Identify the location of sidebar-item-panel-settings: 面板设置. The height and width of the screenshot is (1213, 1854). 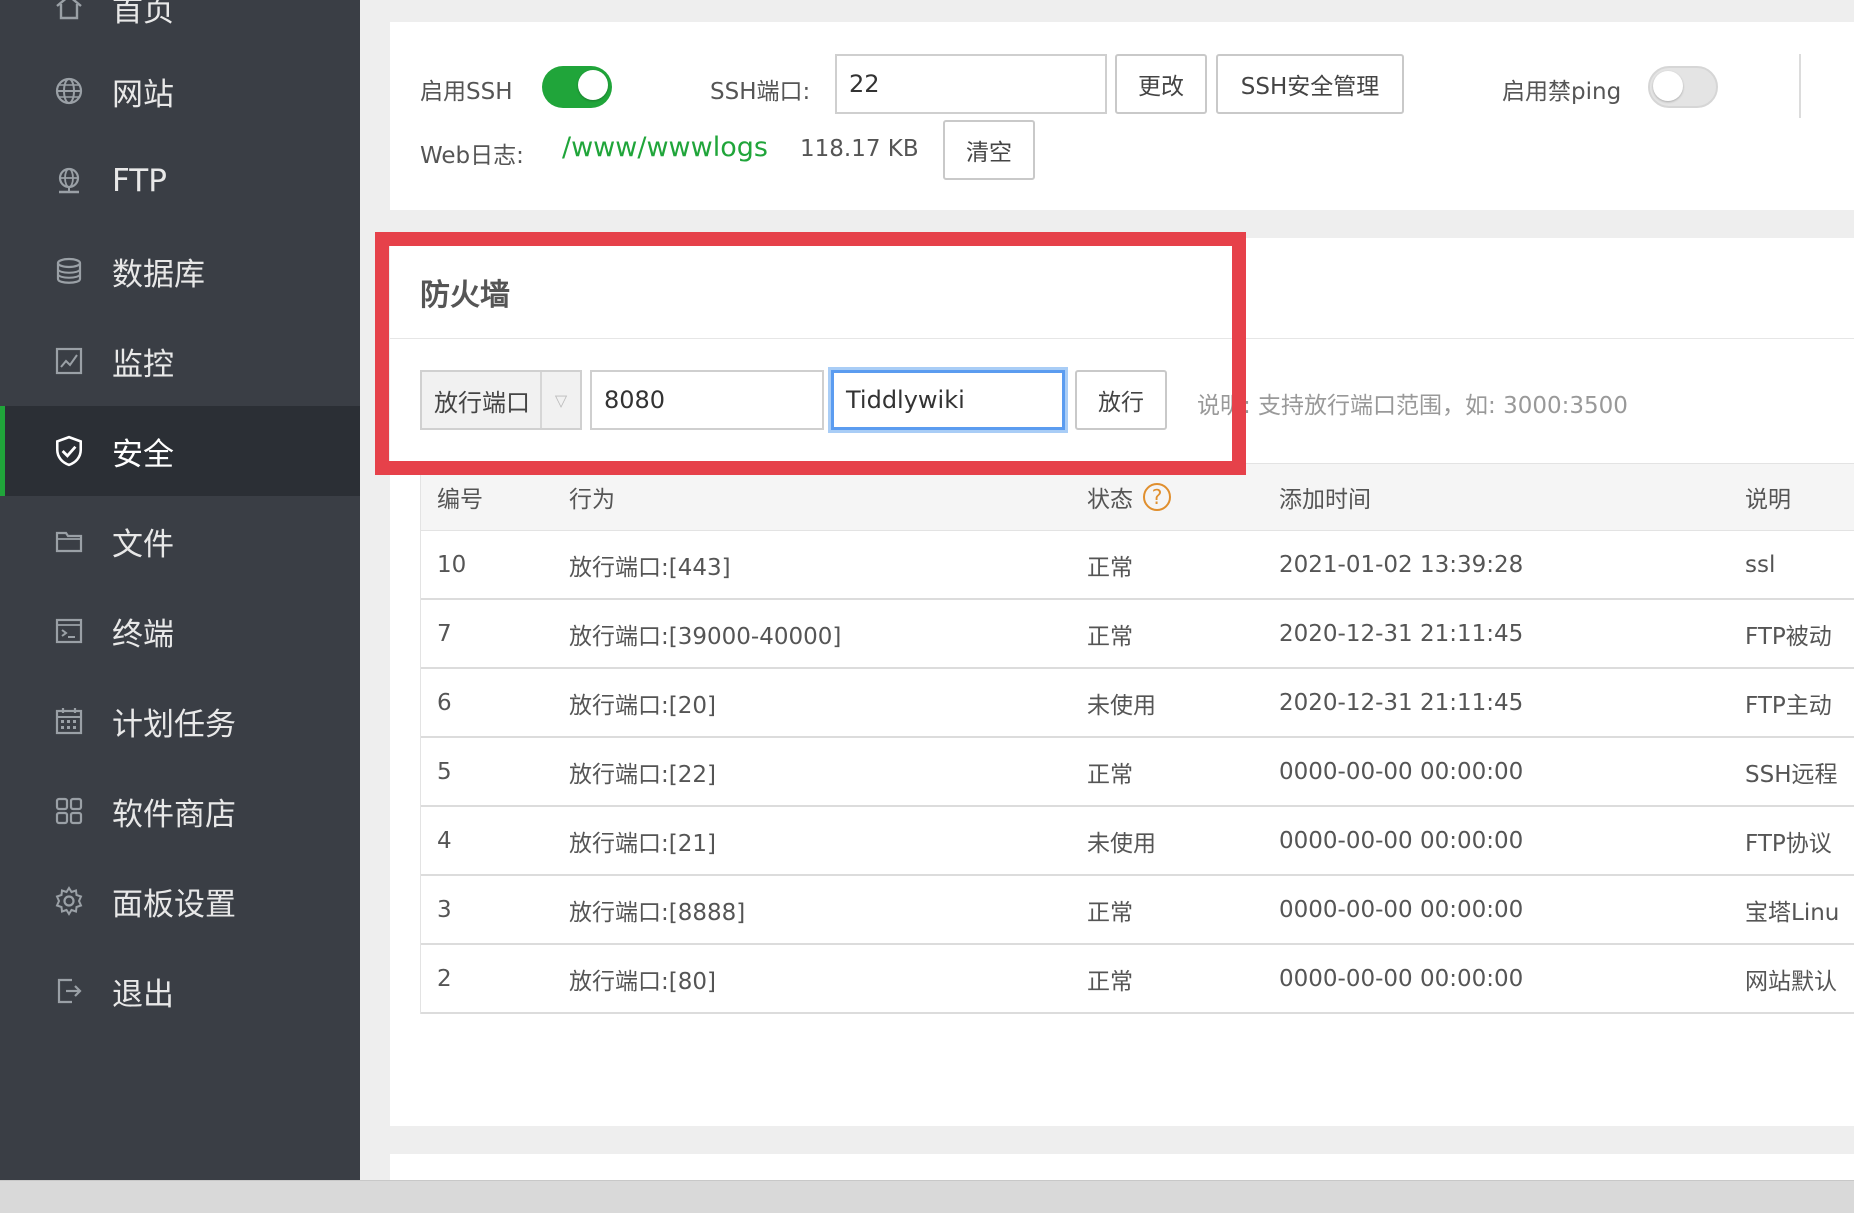
(180, 901).